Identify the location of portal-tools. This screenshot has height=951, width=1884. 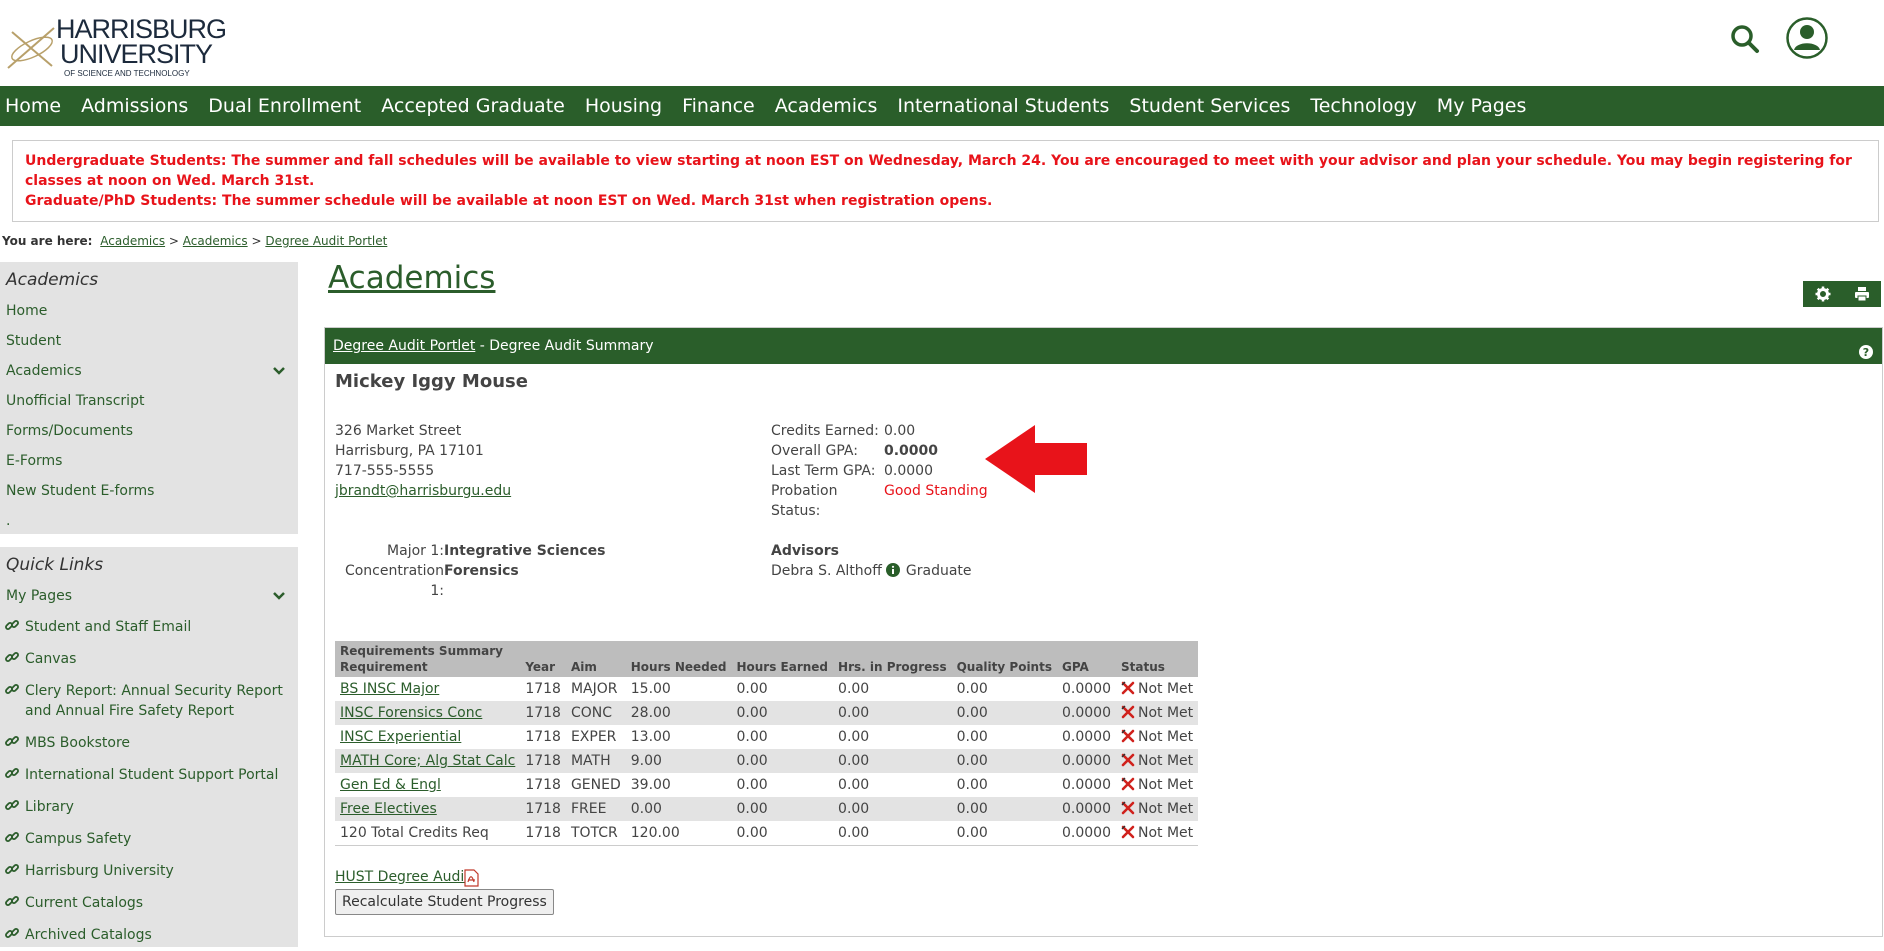
(1842, 294).